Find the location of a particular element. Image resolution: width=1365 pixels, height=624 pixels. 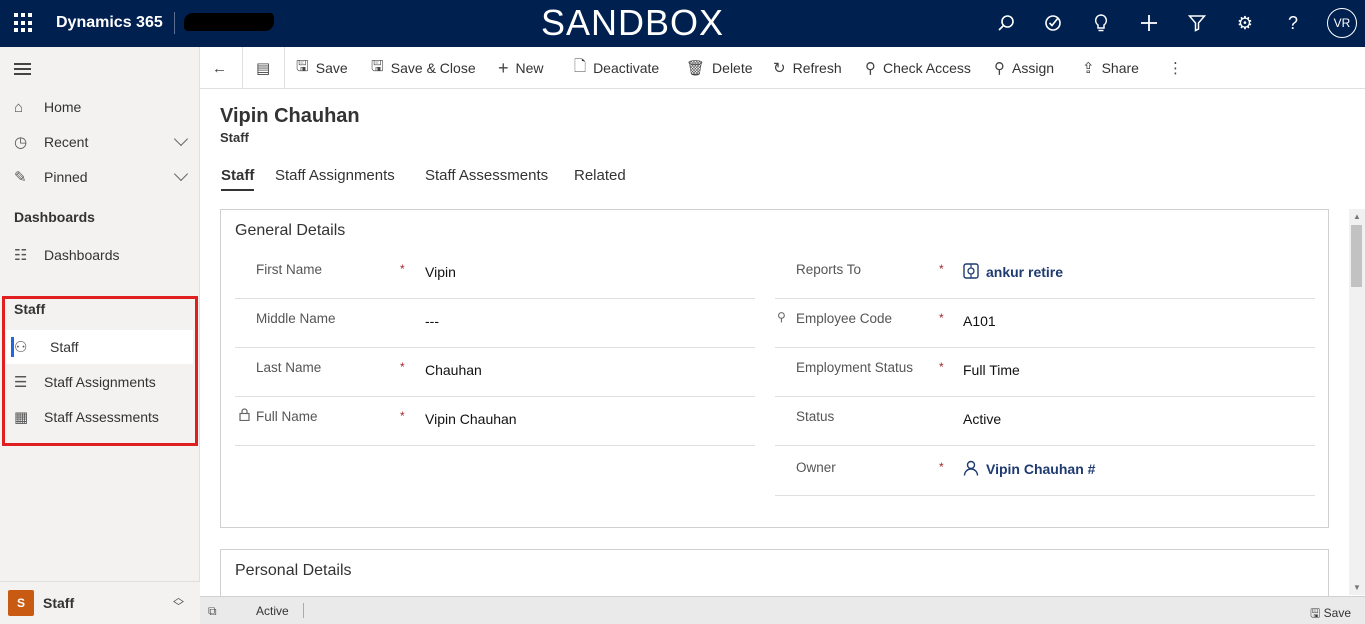

tab-staff: Staff is located at coordinates (238, 179).